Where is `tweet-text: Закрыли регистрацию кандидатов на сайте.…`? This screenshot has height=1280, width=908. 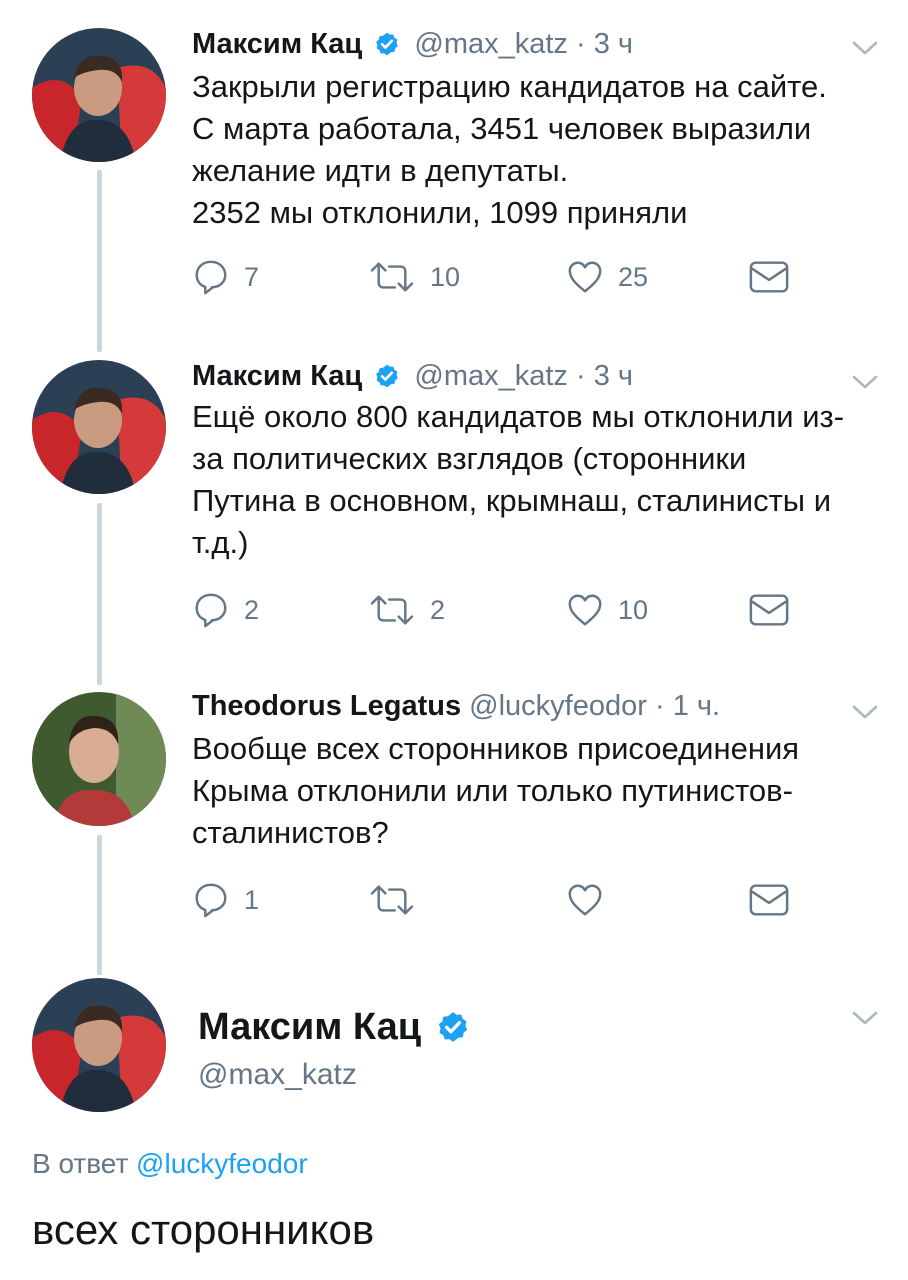
tweet-text: Закрыли регистрацию кандидатов на сайте.… is located at coordinates (509, 149).